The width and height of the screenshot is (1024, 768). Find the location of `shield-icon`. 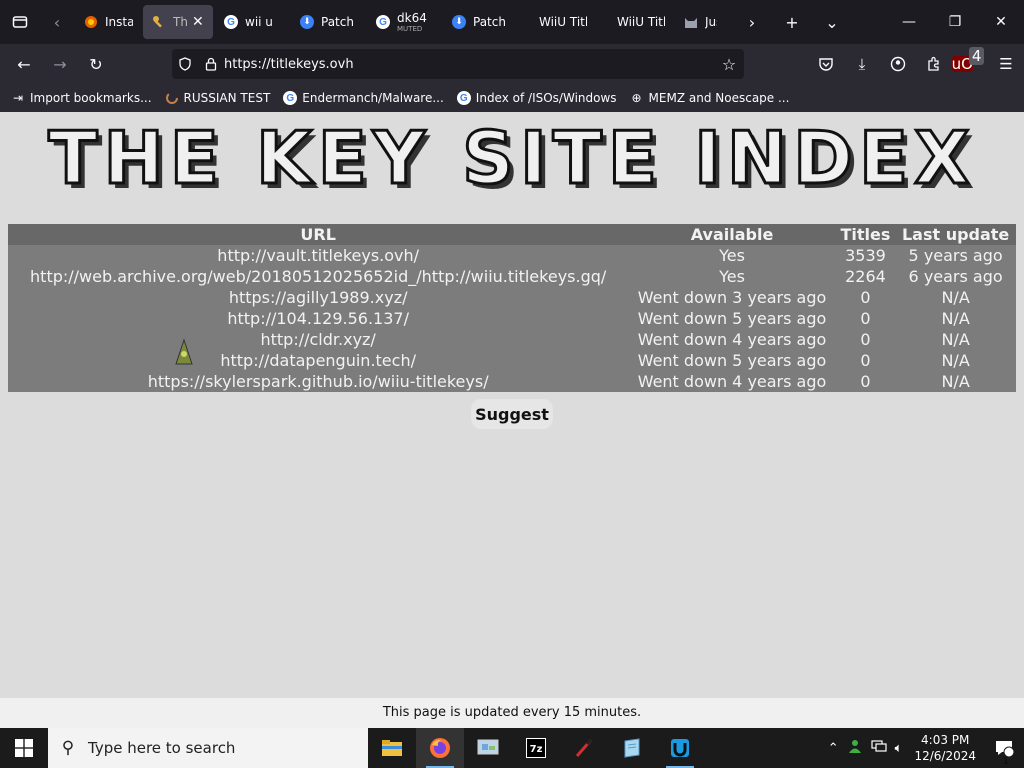

shield-icon is located at coordinates (185, 64).